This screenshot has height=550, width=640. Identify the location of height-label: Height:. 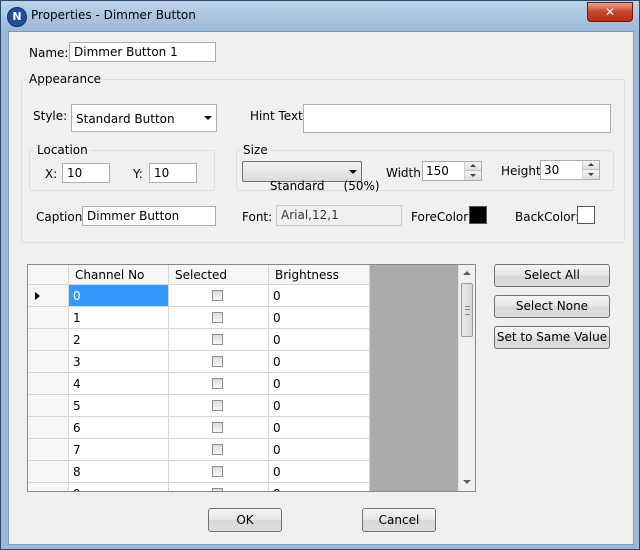
(523, 171).